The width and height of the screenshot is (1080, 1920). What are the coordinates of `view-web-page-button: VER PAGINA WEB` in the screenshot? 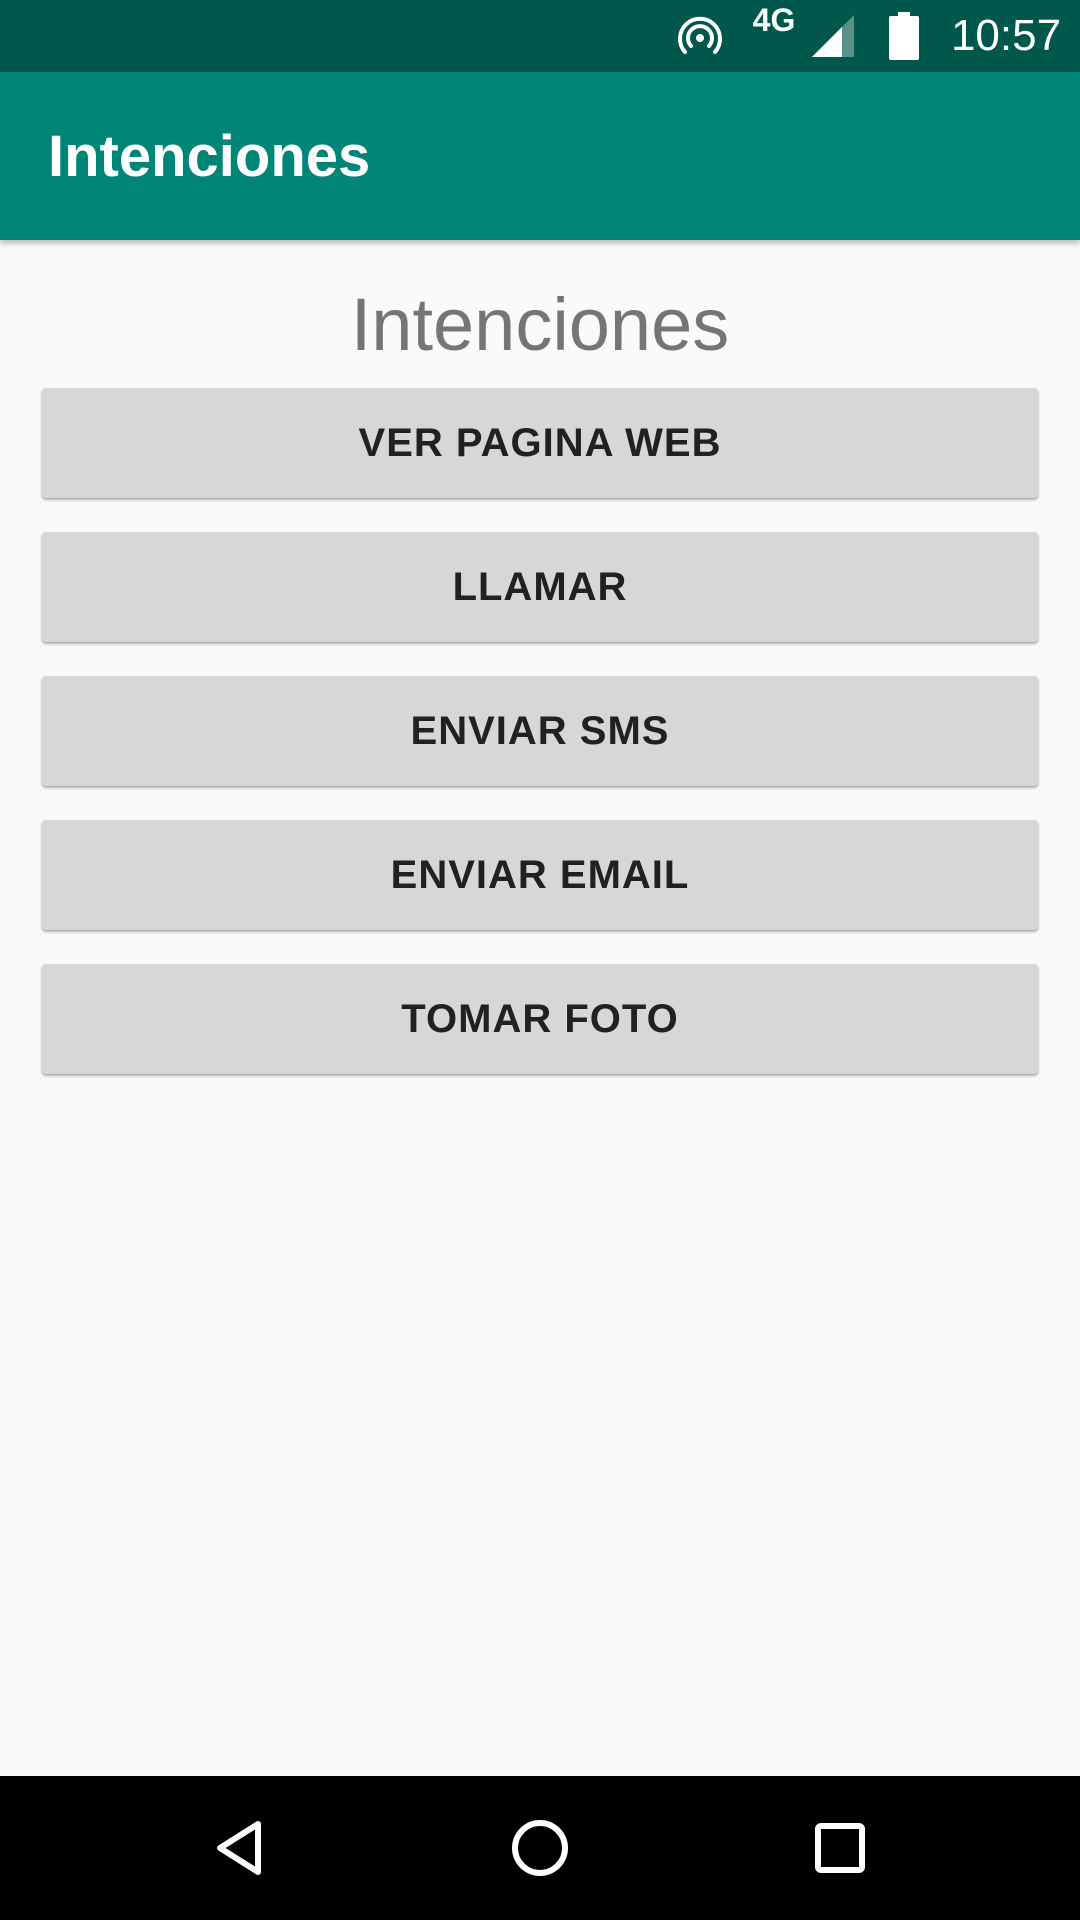 It's located at (540, 443).